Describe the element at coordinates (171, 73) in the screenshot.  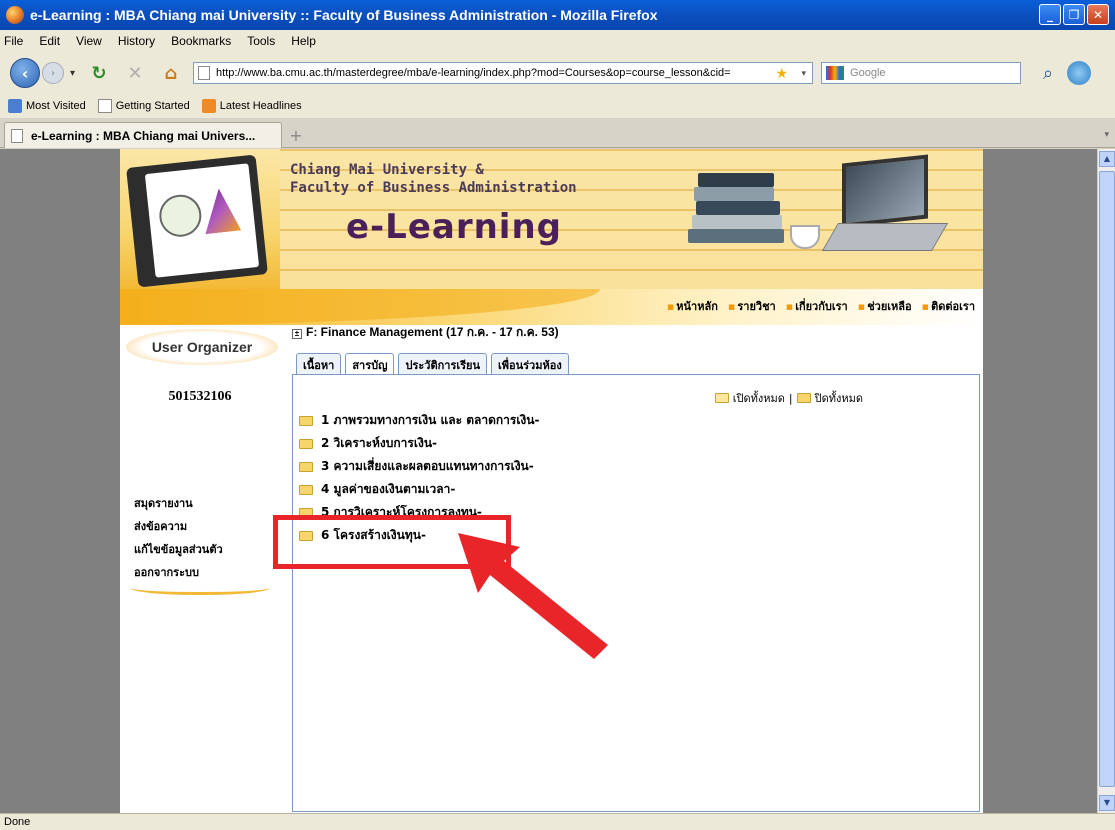
I see `home-icon: ⌂` at that location.